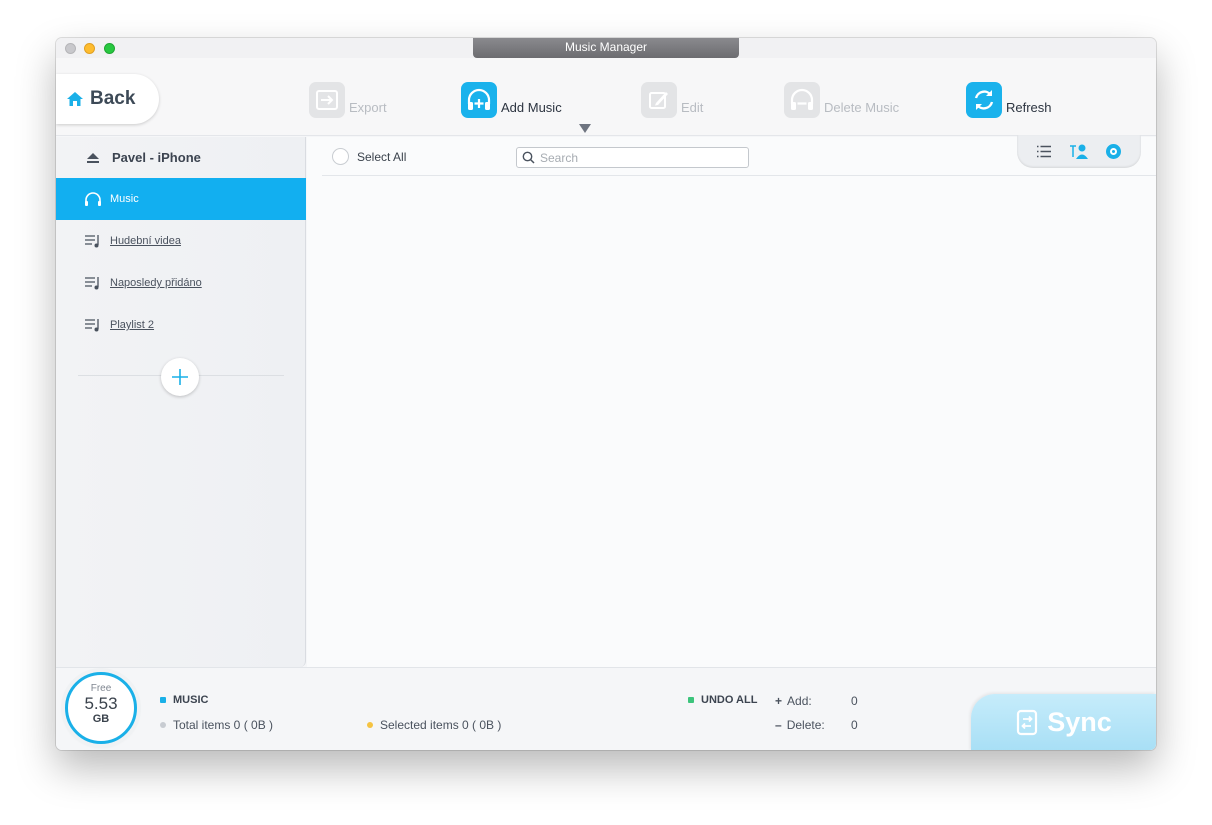 The height and width of the screenshot is (825, 1212). Describe the element at coordinates (101, 719) in the screenshot. I see `free-unit: GB` at that location.